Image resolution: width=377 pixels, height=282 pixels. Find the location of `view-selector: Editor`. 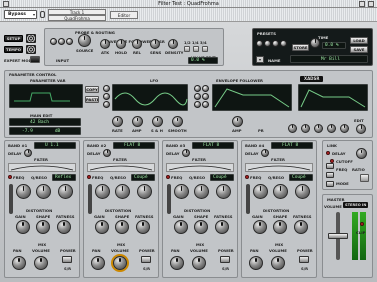

view-selector: Editor is located at coordinates (124, 15).